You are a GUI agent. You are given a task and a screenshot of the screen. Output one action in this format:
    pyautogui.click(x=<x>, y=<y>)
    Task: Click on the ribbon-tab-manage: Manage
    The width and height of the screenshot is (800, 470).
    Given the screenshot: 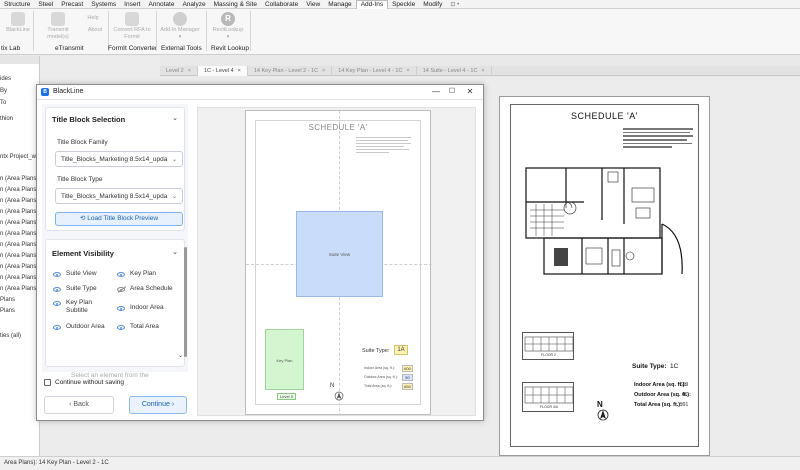 What is the action you would take?
    pyautogui.click(x=340, y=4)
    